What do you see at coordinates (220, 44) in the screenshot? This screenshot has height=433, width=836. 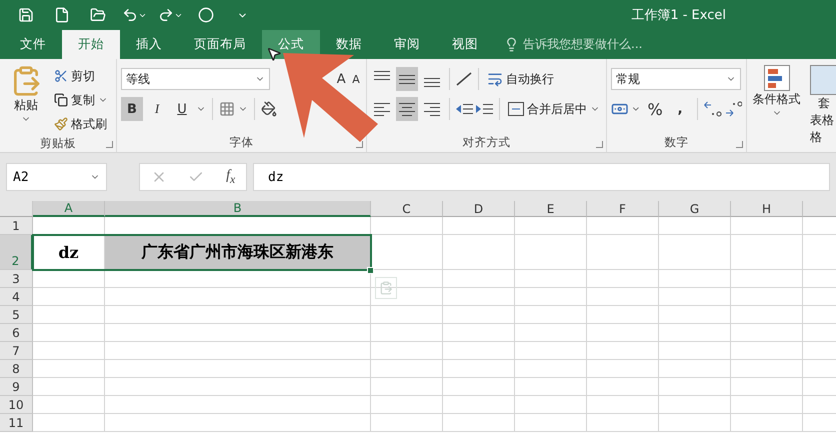 I see `ribbon-tab: 页面布局` at bounding box center [220, 44].